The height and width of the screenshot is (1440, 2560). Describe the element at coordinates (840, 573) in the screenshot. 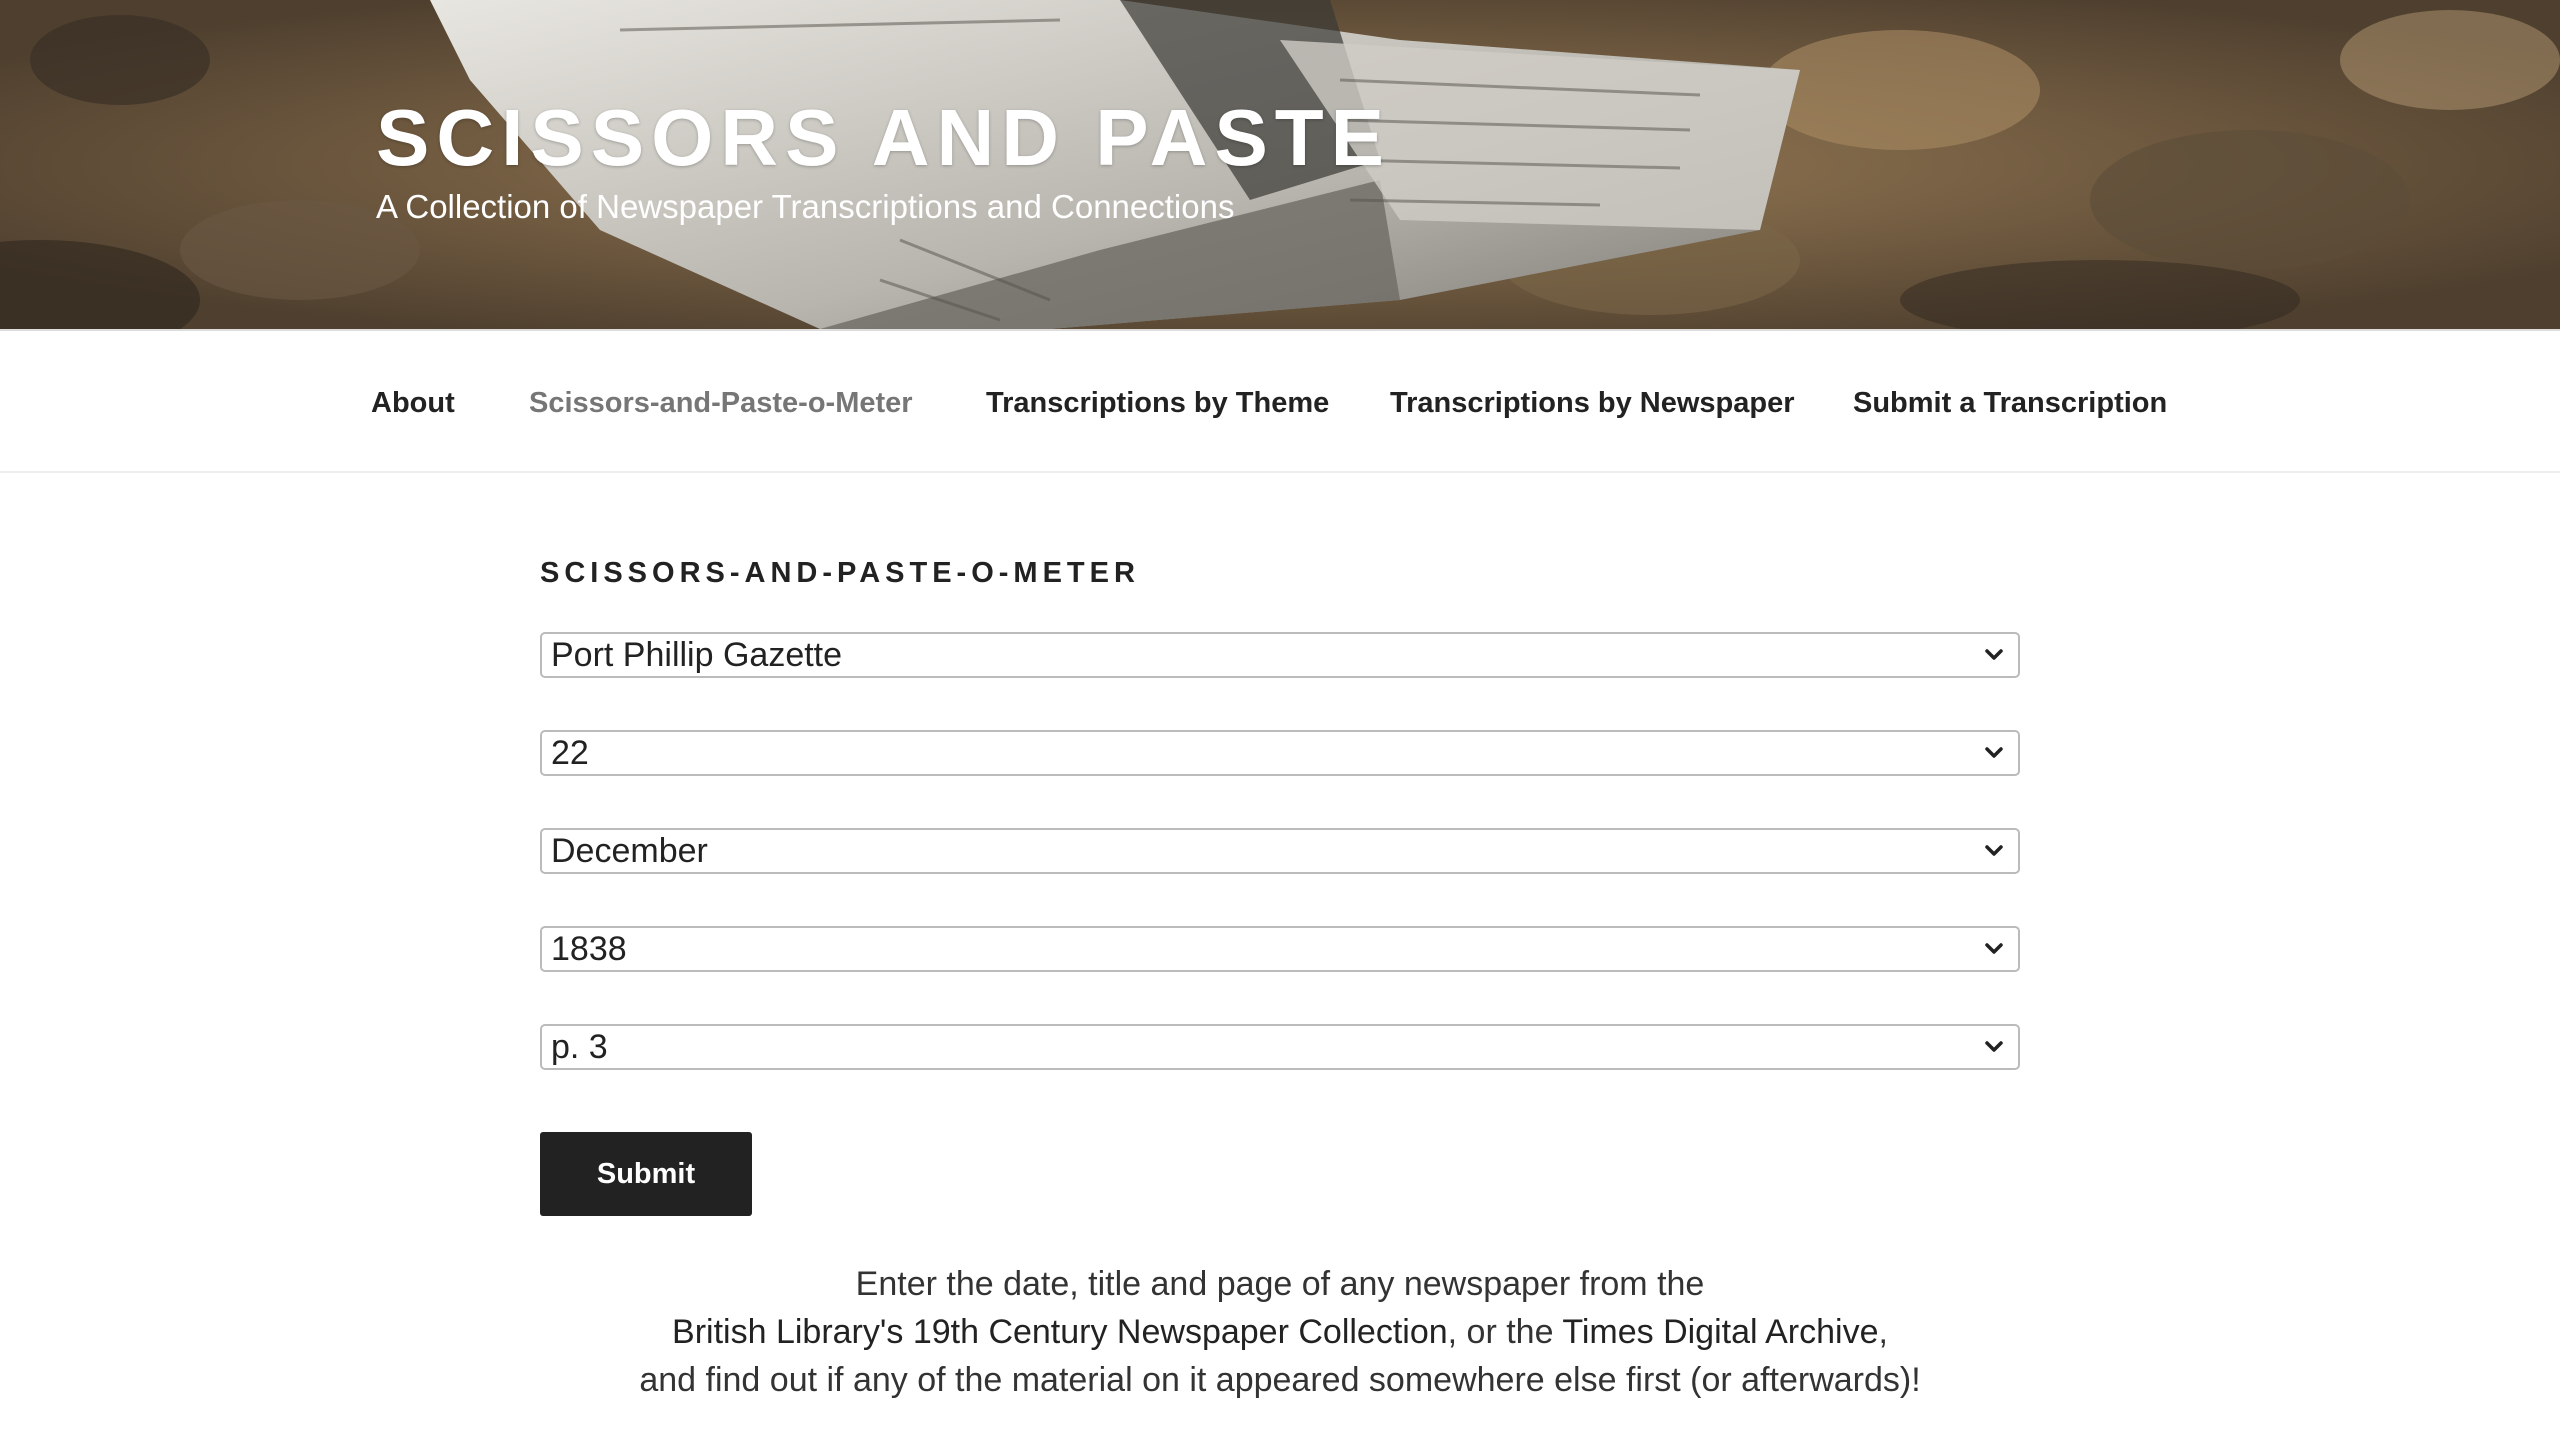

I see `page-title: SCISSORS-AND-PASTE-O-METER` at that location.